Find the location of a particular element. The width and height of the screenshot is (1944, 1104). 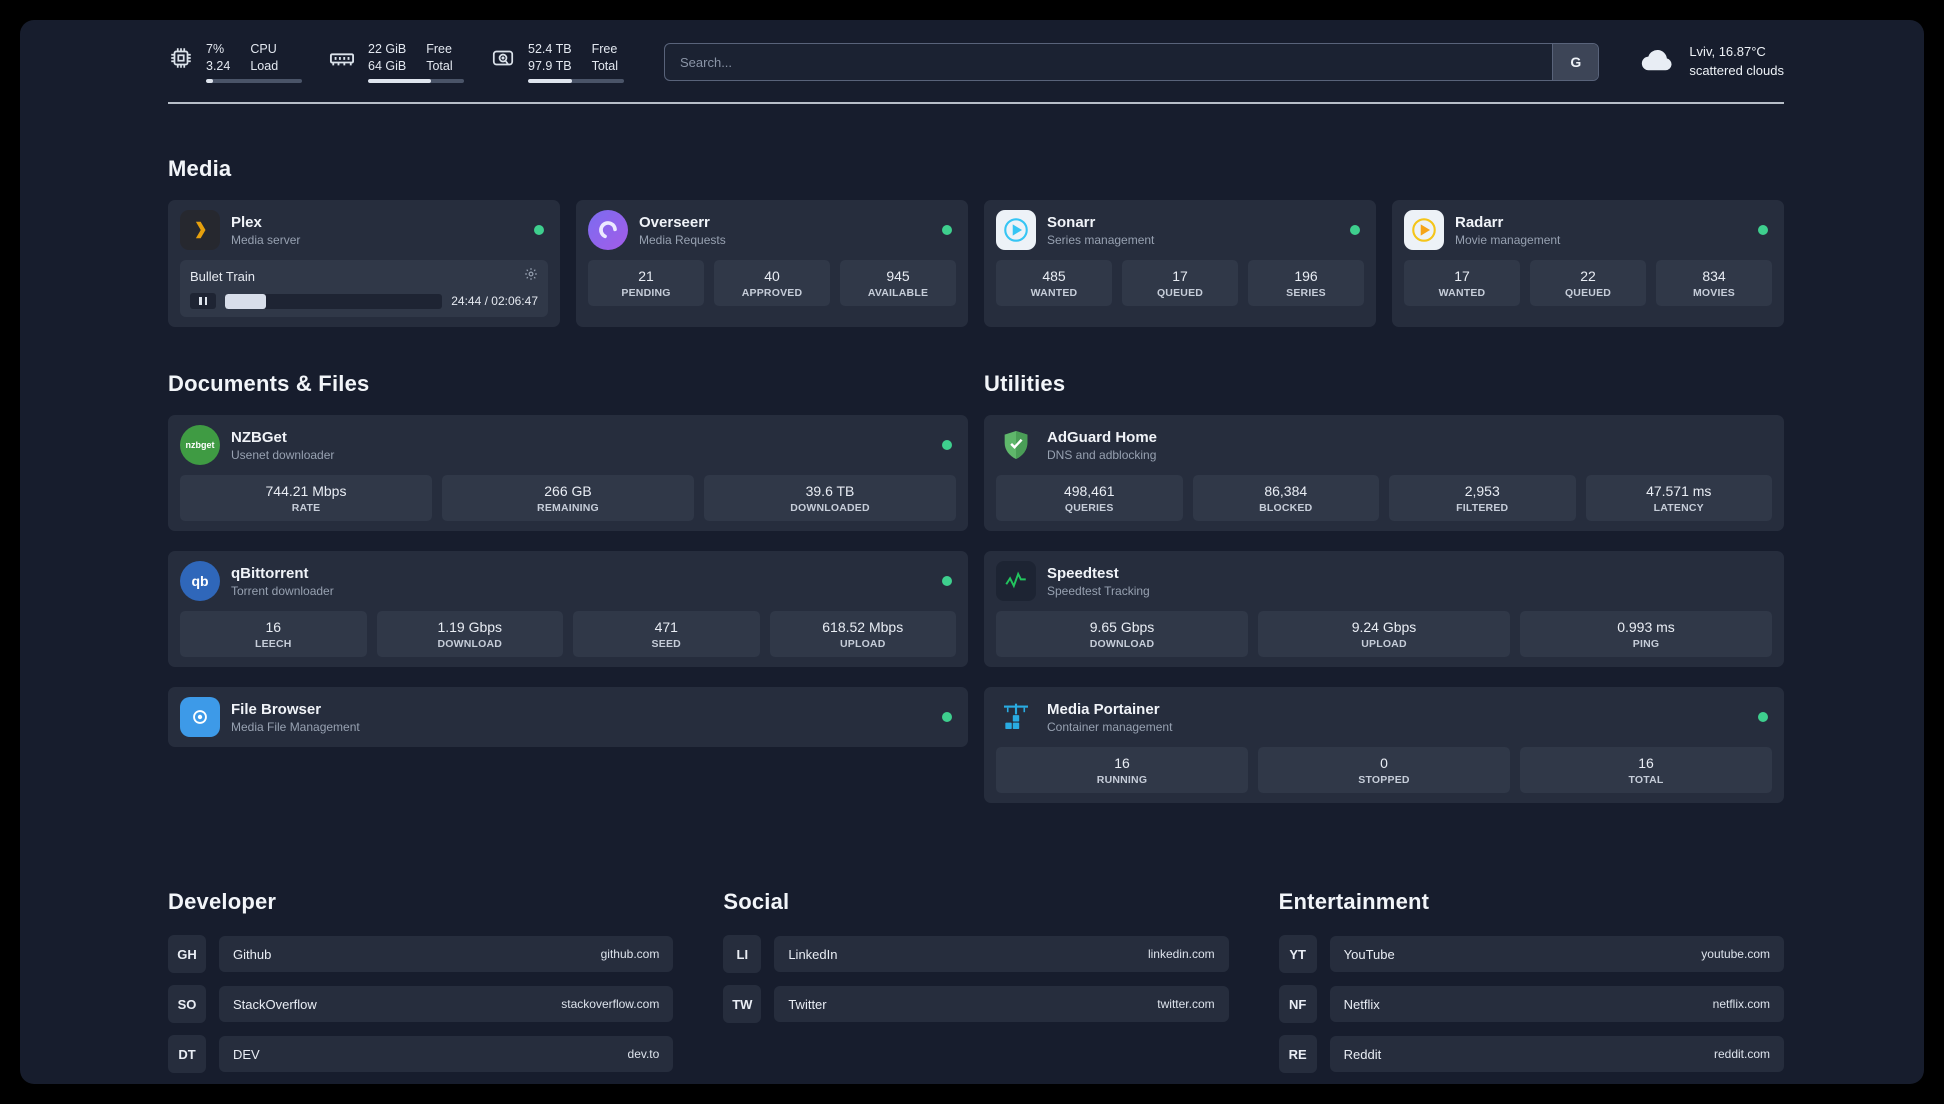

qbittorrent-icon-text: qb is located at coordinates (200, 581).